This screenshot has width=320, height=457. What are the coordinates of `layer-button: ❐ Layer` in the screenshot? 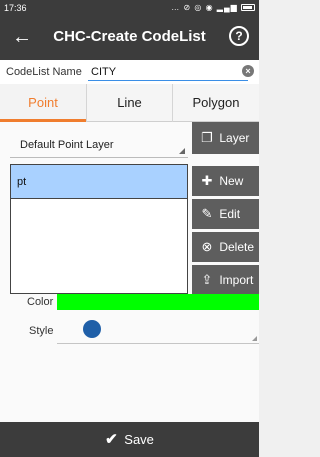 It's located at (225, 138).